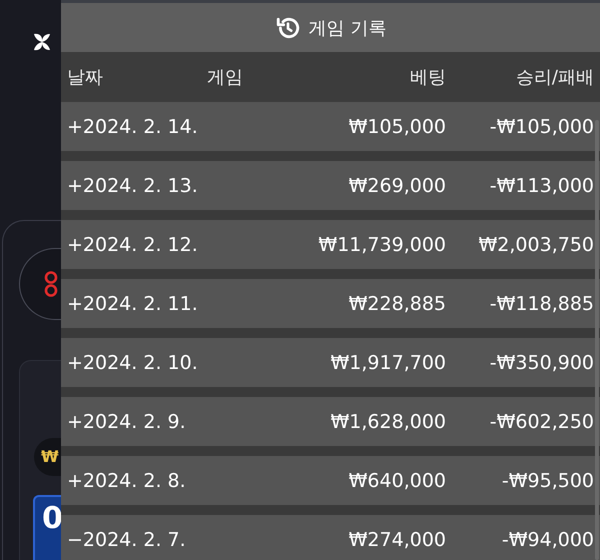  I want to click on table-row: +2024. 2. 10. ₩1,917,700 -₩350,900, so click(330, 362).